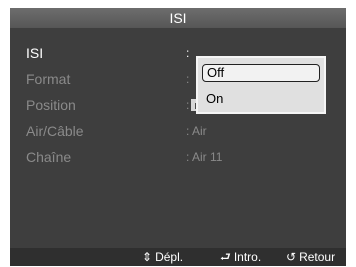  What do you see at coordinates (35, 53) in the screenshot?
I see `menu-item-label: ISI` at bounding box center [35, 53].